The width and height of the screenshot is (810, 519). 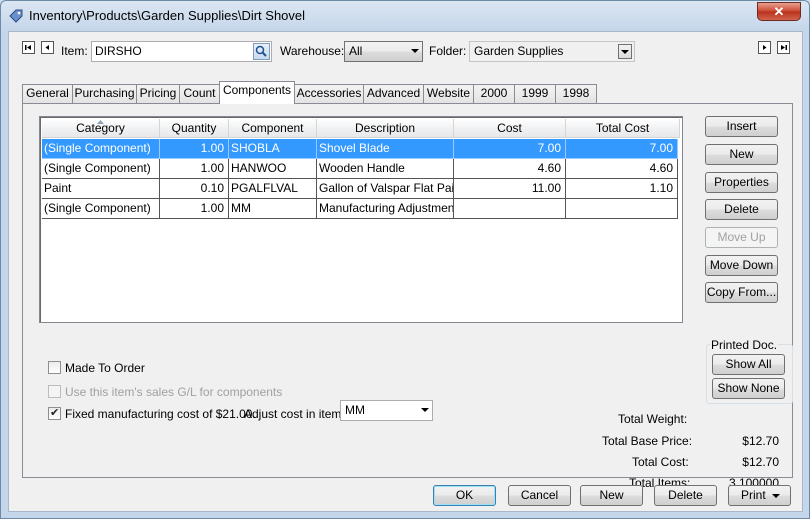 What do you see at coordinates (100, 122) in the screenshot?
I see `sort-ascending-icon` at bounding box center [100, 122].